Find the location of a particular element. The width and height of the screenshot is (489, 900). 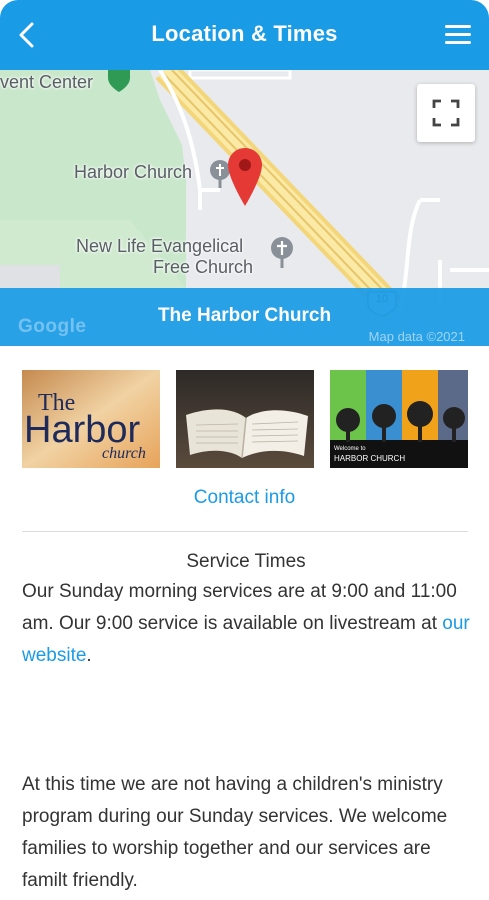

gallery-image-harbor-logo: The Harbor church is located at coordinates (91, 419).